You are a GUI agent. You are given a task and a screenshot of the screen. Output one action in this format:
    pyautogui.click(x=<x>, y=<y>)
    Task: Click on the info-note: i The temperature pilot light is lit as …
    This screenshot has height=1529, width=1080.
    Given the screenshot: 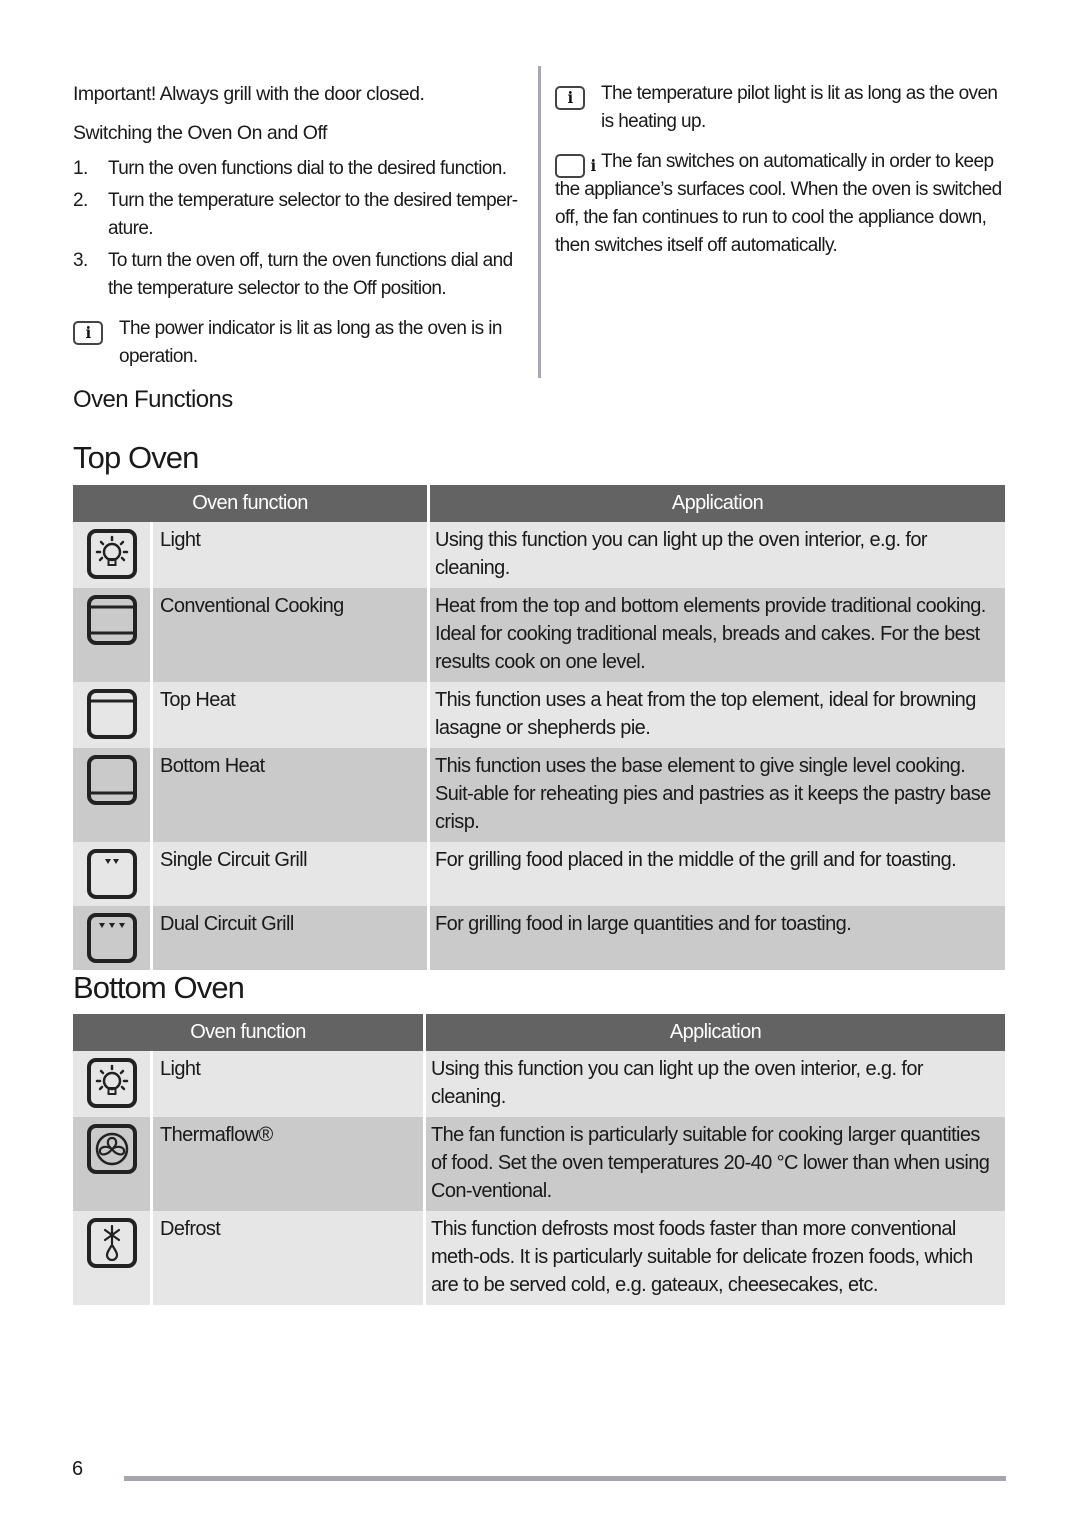 What is the action you would take?
    pyautogui.click(x=782, y=108)
    